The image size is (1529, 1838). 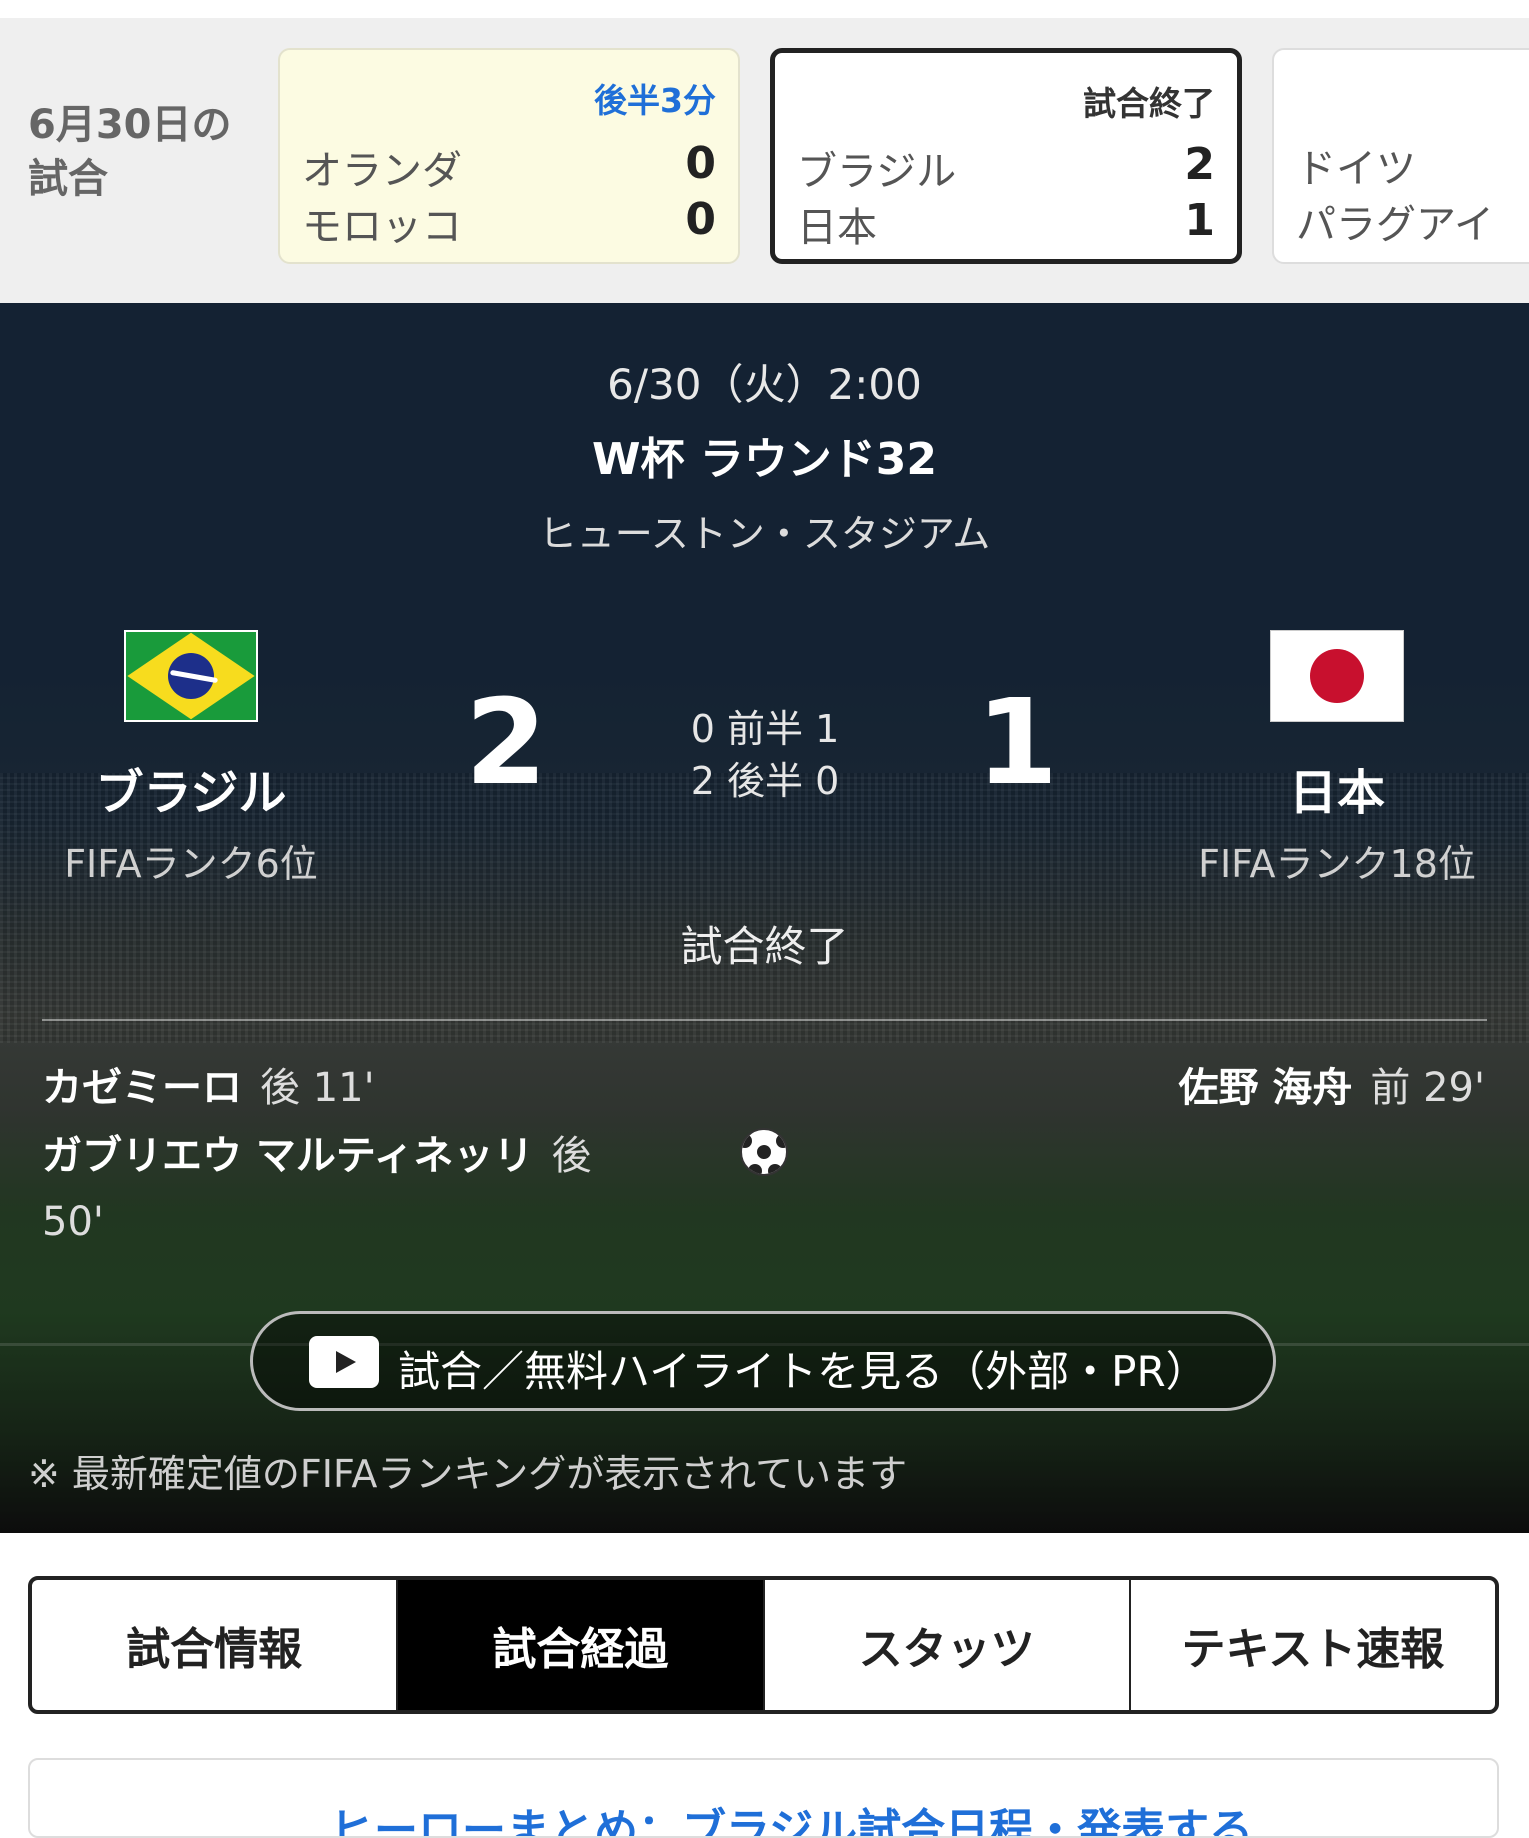 What do you see at coordinates (506, 742) in the screenshot?
I see `home-score: 2` at bounding box center [506, 742].